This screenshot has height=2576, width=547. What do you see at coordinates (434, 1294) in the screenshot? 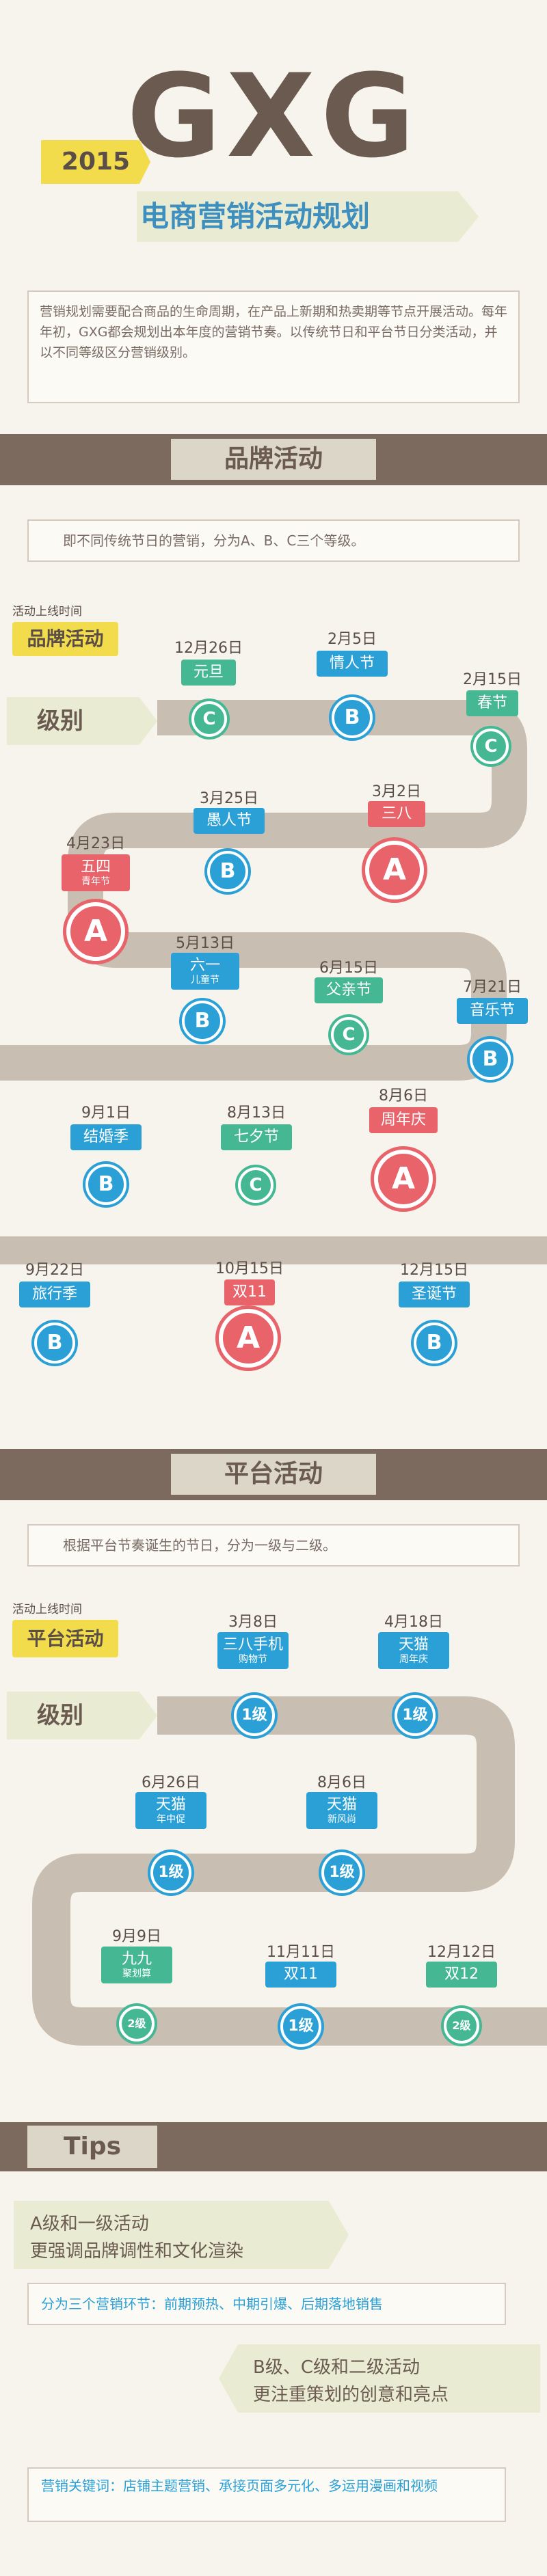
I see `event-label: 圣诞节` at bounding box center [434, 1294].